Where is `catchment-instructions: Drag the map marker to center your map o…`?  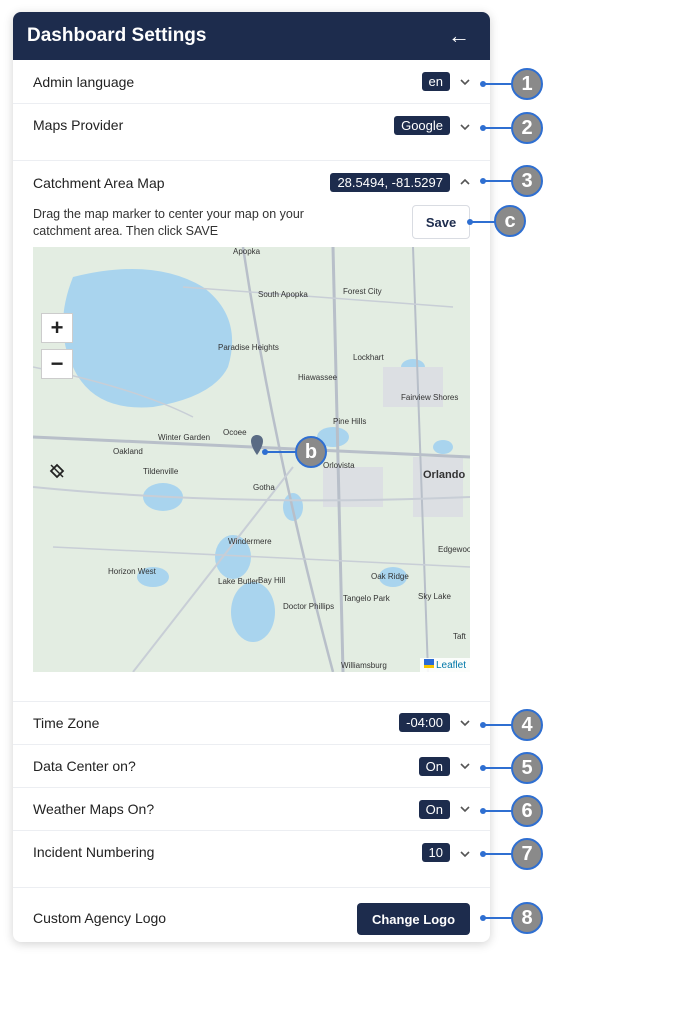 catchment-instructions: Drag the map marker to center your map o… is located at coordinates (168, 222).